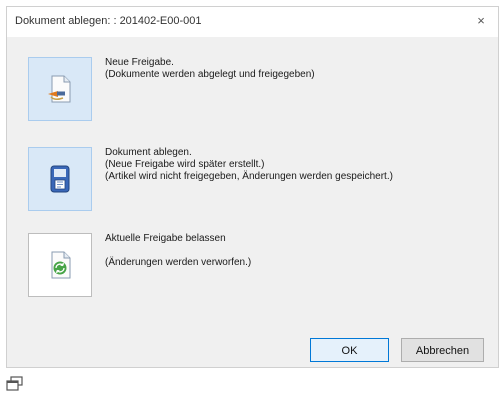  What do you see at coordinates (185, 164) in the screenshot?
I see `option-line: (Neue Freigabe wird später erstellt.)` at bounding box center [185, 164].